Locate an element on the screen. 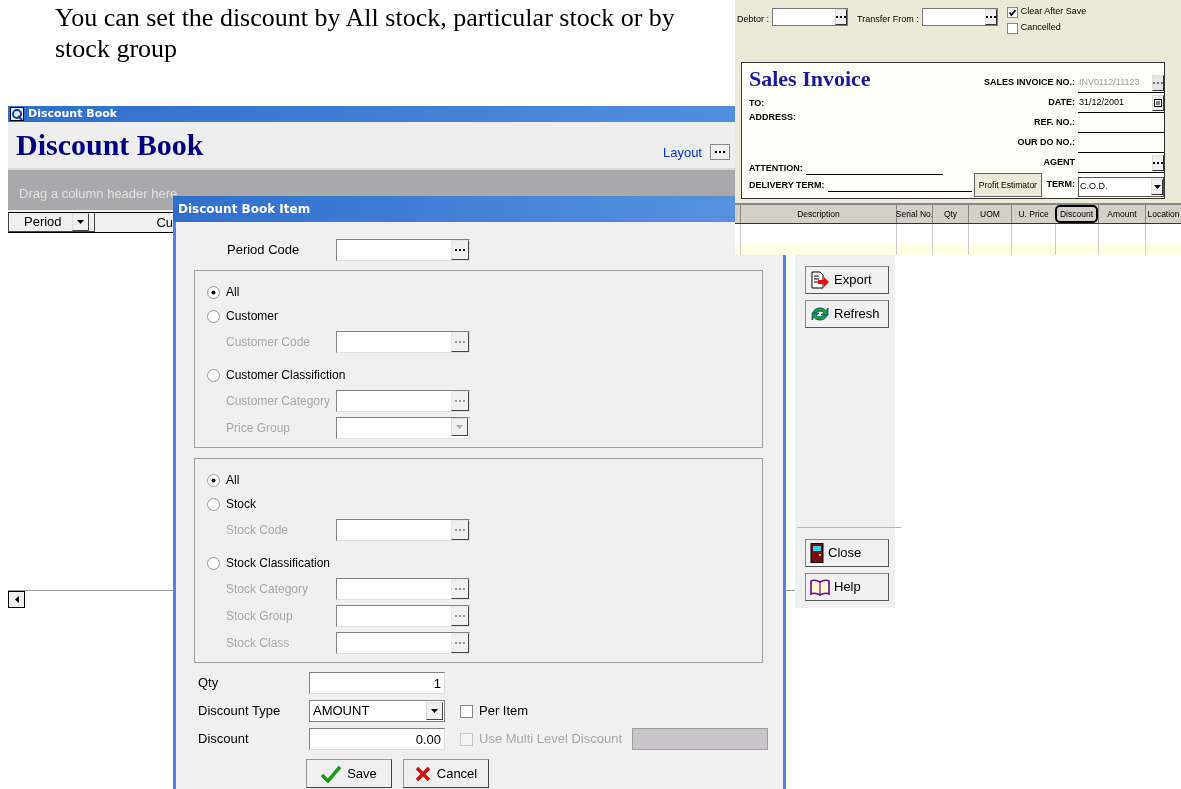 The height and width of the screenshot is (789, 1181). column-header: Serial No. is located at coordinates (914, 214).